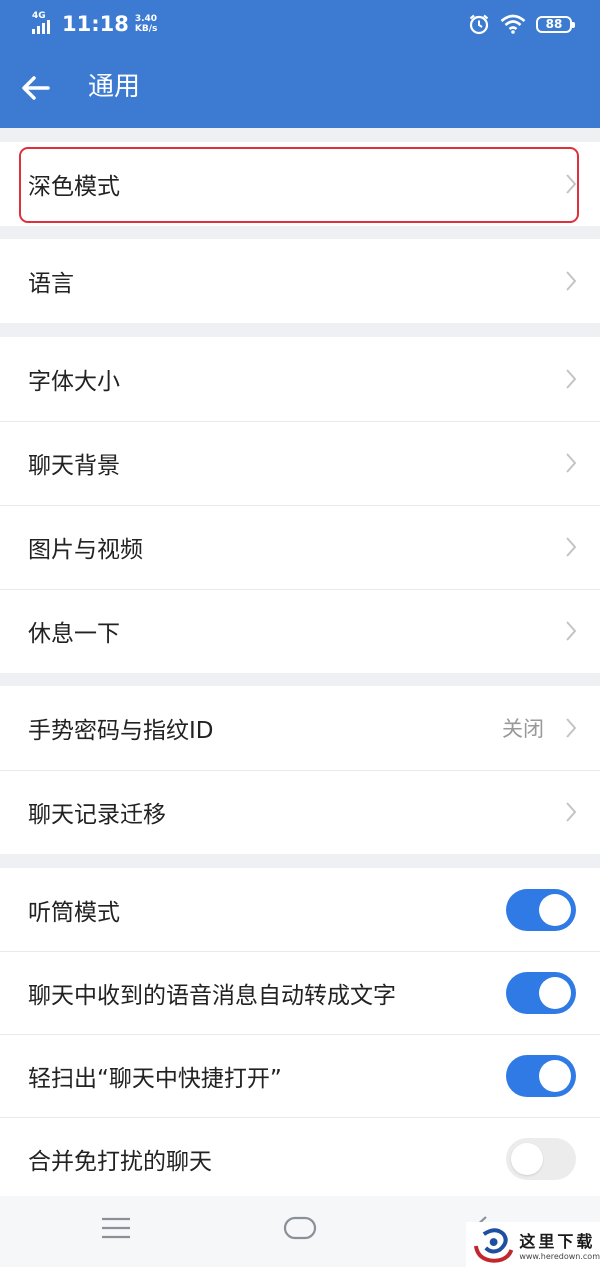 Image resolution: width=600 pixels, height=1267 pixels. I want to click on settings-group-dark-mode: 深色模式, so click(300, 184).